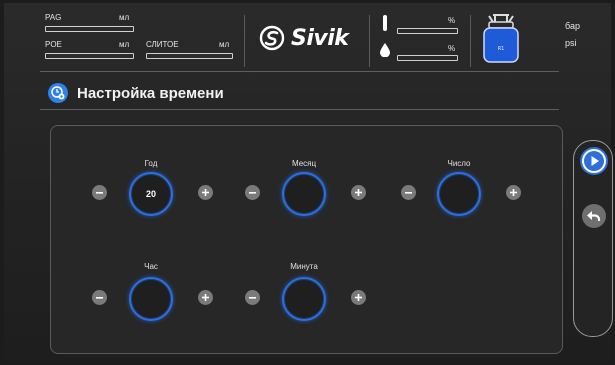 The height and width of the screenshot is (365, 615). Describe the element at coordinates (151, 299) in the screenshot. I see `hour-value-dial` at that location.